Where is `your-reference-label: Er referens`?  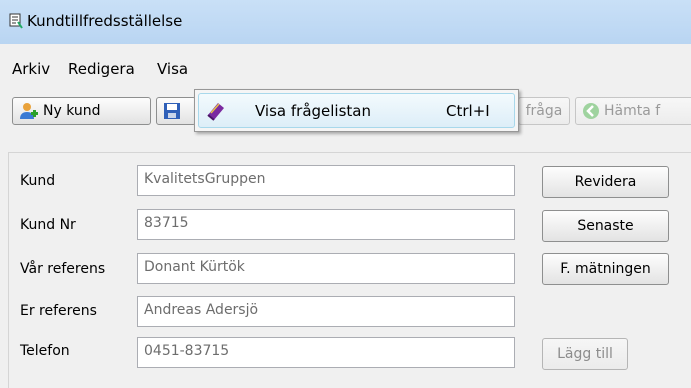 your-reference-label: Er referens is located at coordinates (58, 311).